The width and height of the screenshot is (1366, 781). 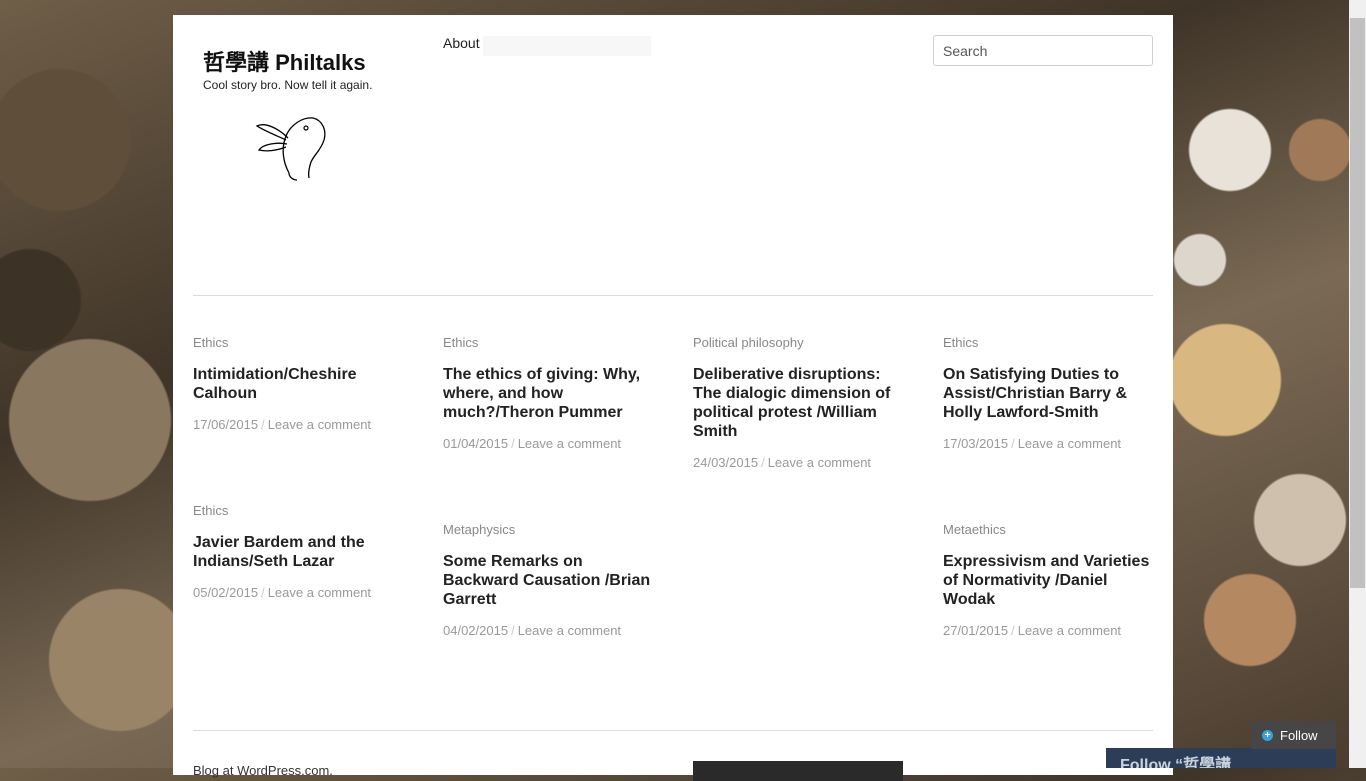 I want to click on post-date: 27/01/2015, so click(x=975, y=630).